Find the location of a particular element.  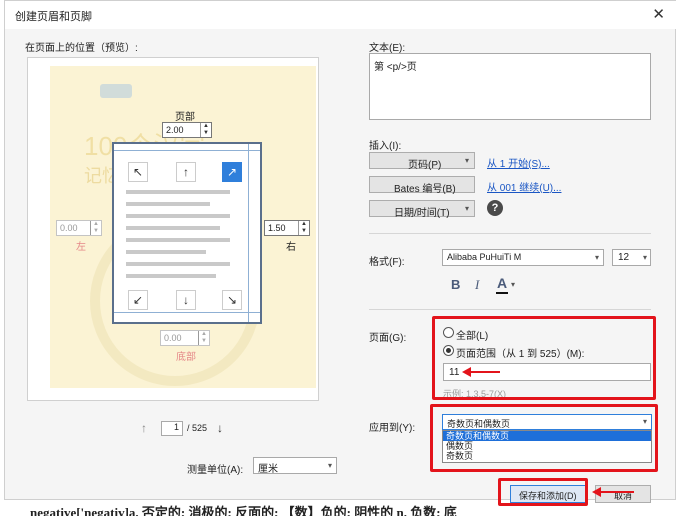

bottom-margin-label: 底部 is located at coordinates (186, 357).